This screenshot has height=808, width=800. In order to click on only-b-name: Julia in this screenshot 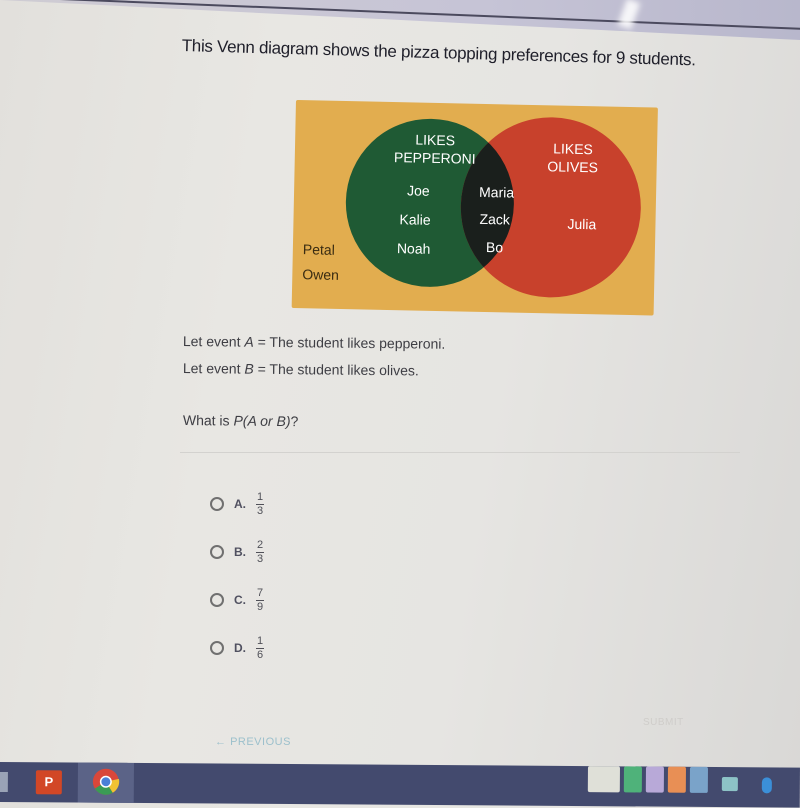, I will do `click(582, 224)`.